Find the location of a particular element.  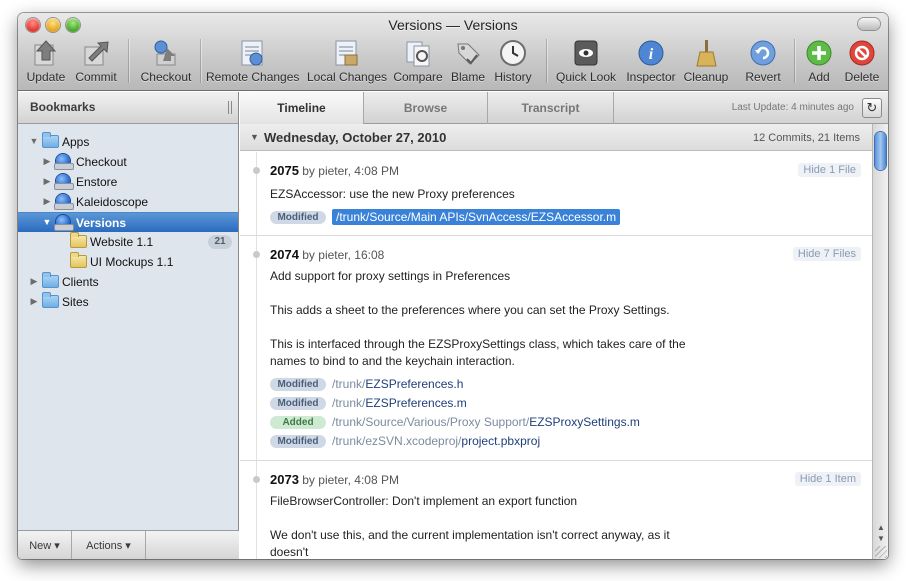

scroll-up-arrow-icon: ▲ is located at coordinates (881, 528).